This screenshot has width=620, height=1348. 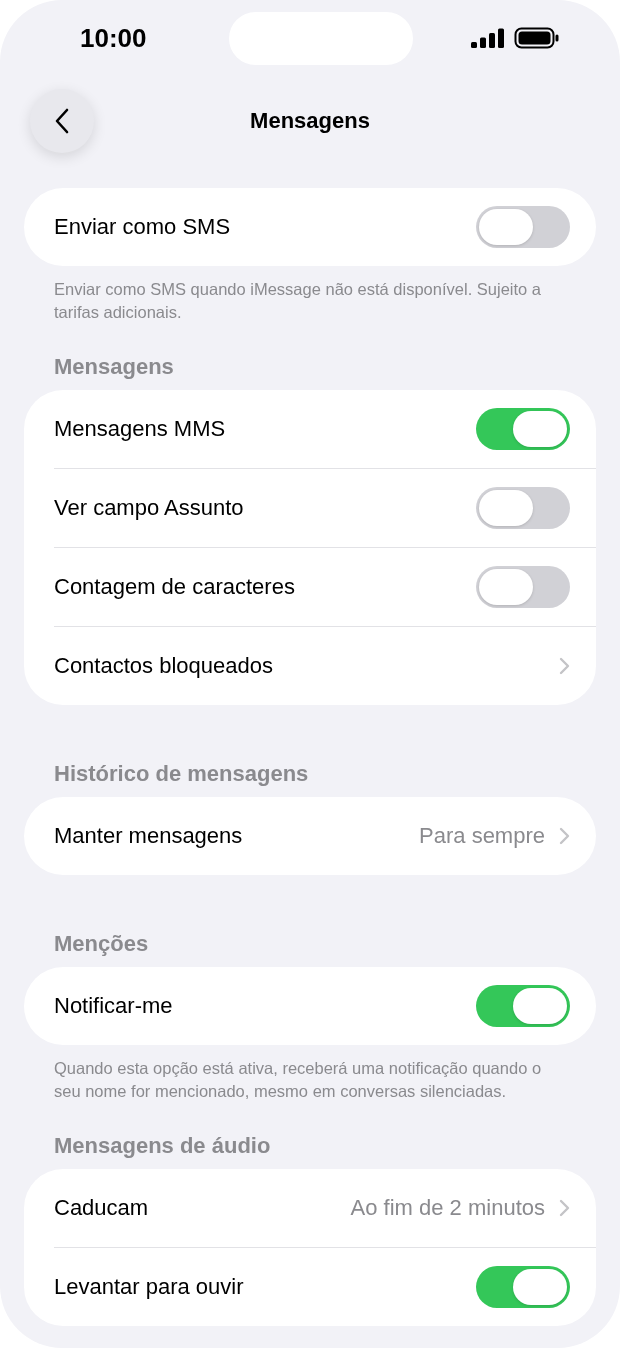 What do you see at coordinates (101, 1208) in the screenshot?
I see `setting-label: Caducam` at bounding box center [101, 1208].